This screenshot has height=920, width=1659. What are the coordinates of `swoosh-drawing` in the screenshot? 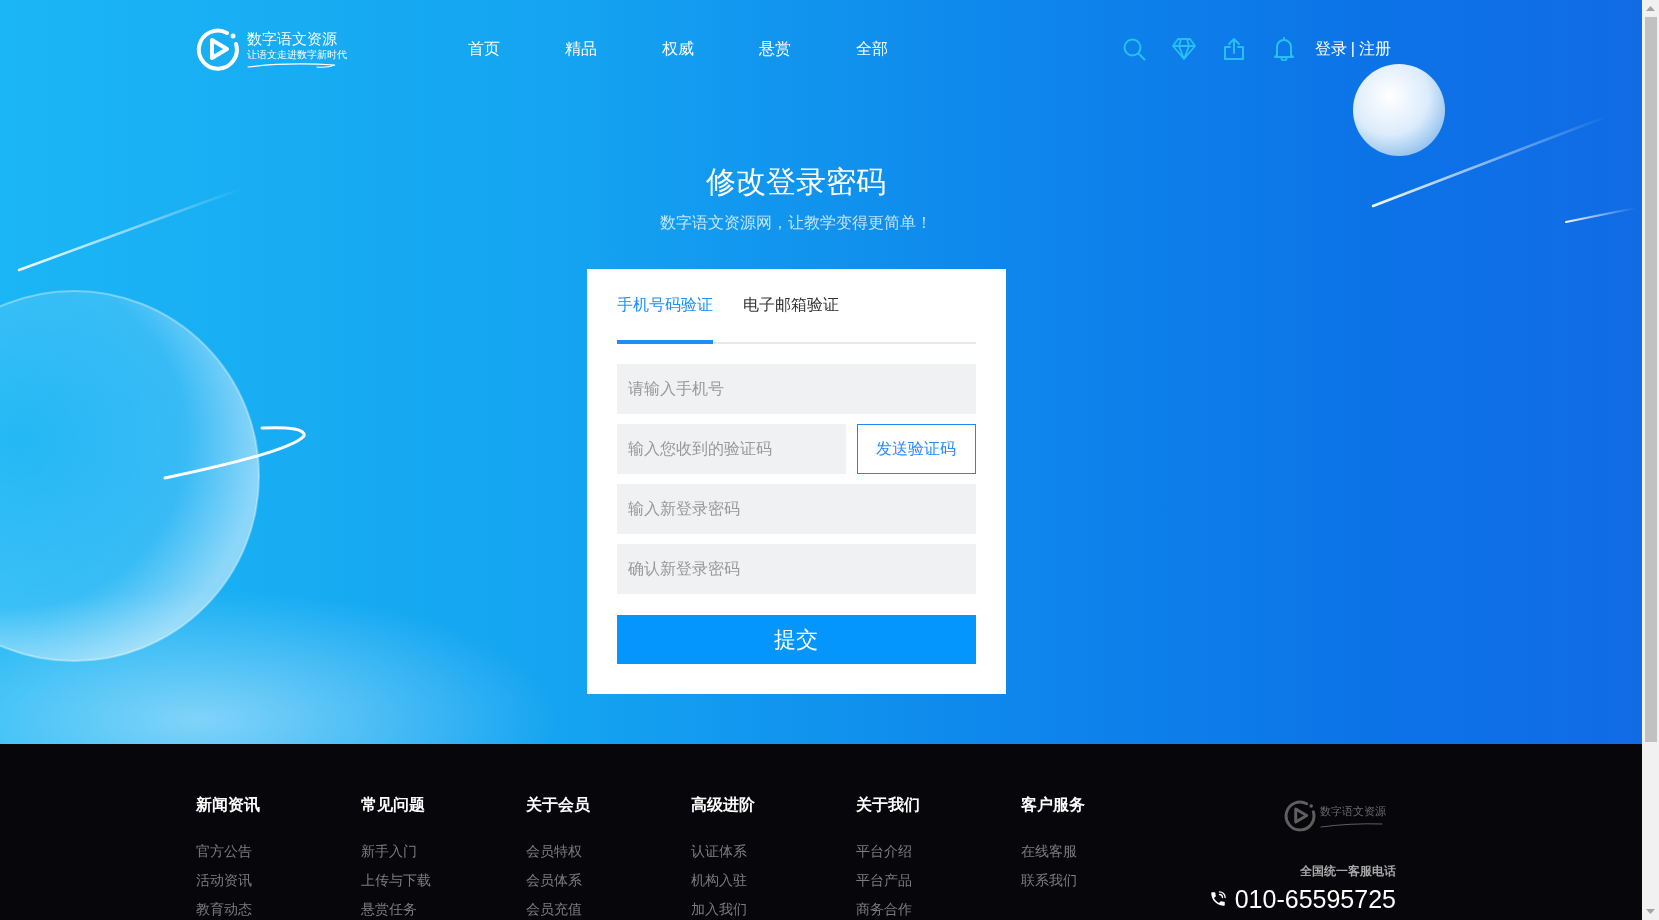 It's located at (1352, 824).